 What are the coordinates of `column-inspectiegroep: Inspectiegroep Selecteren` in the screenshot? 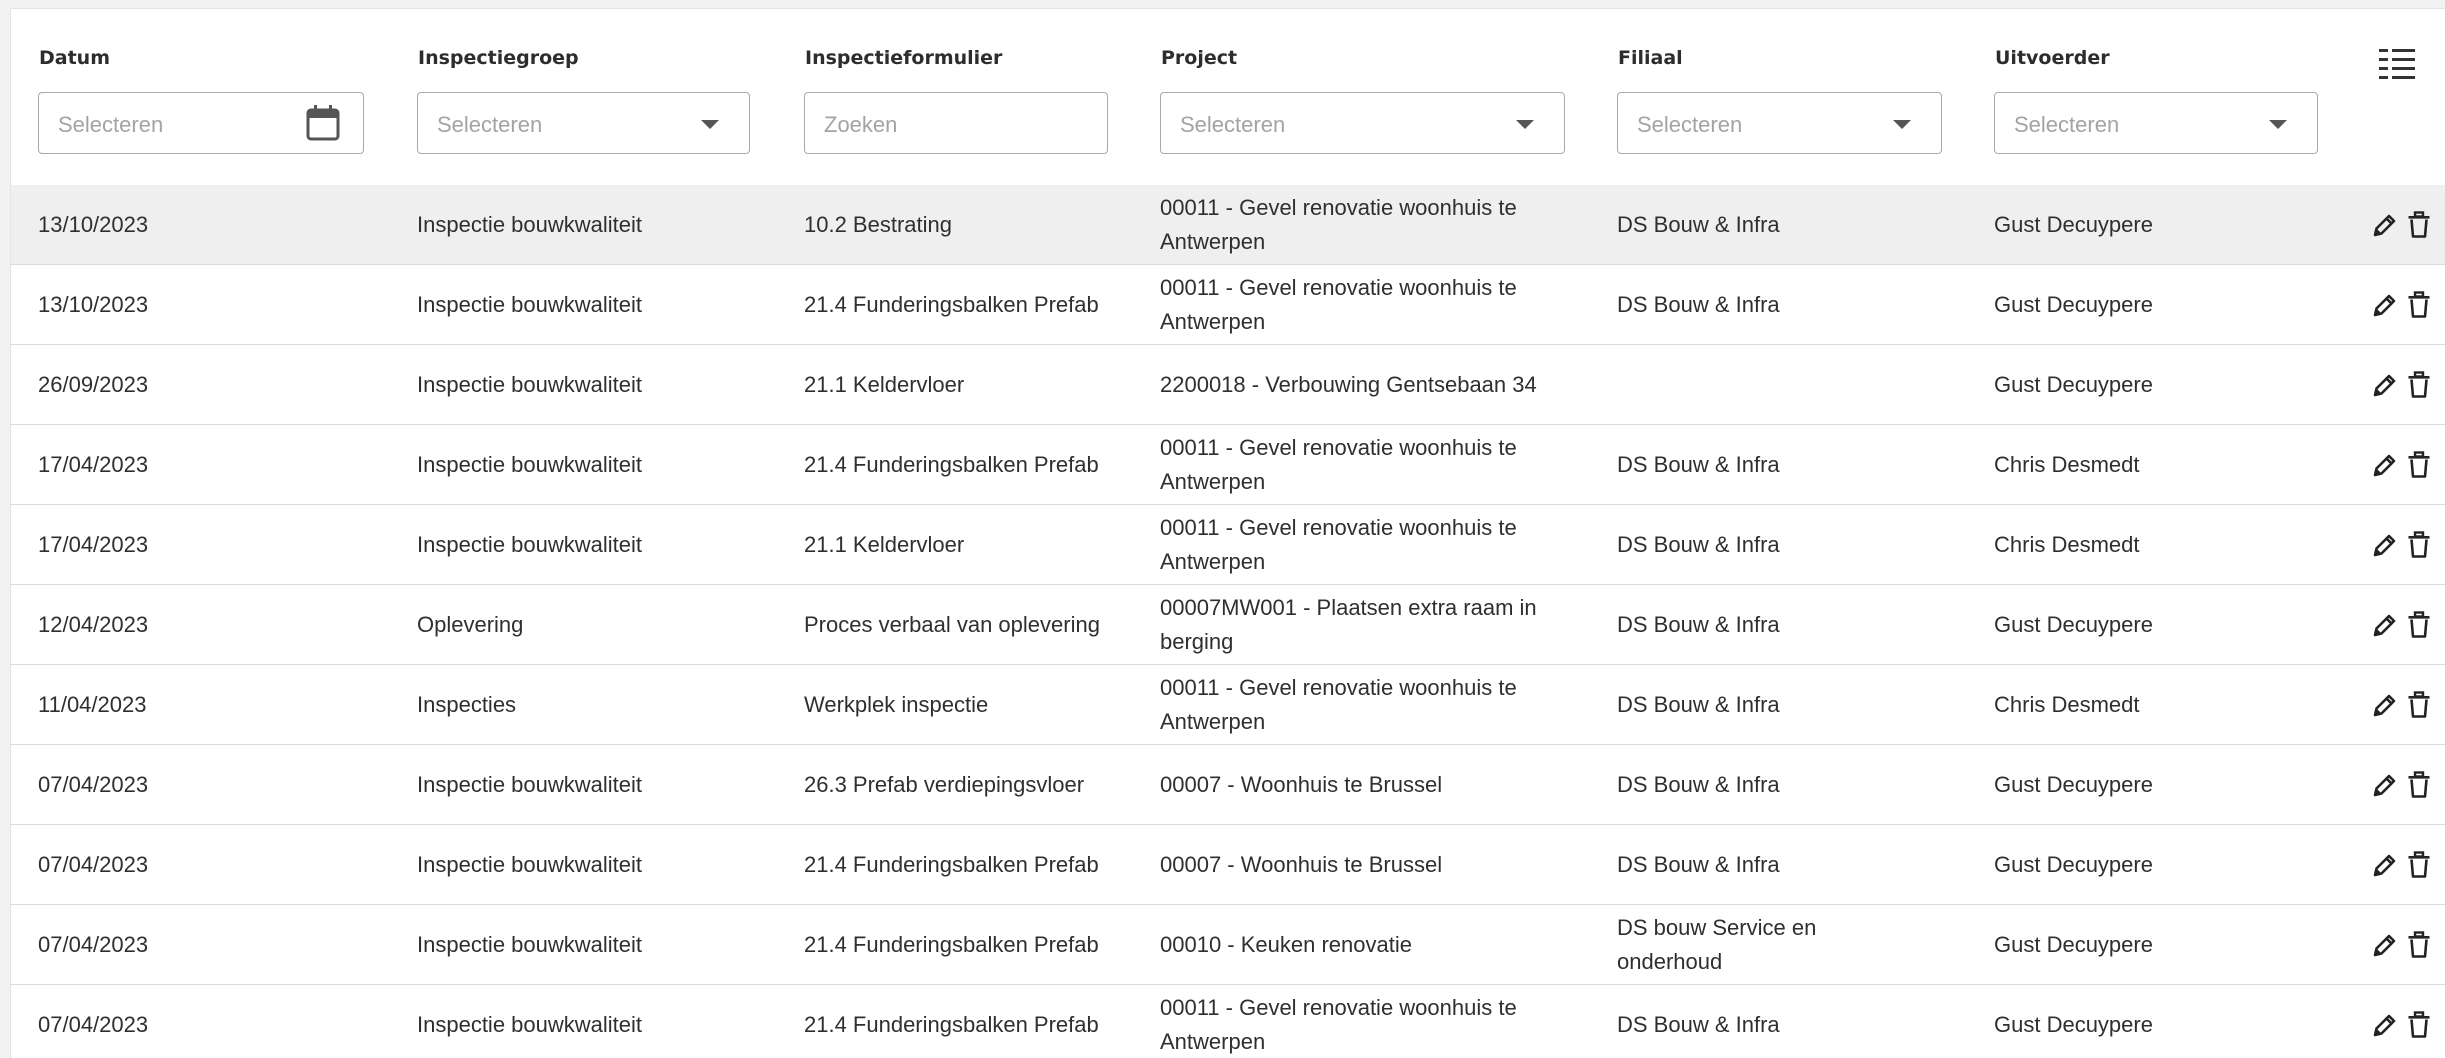 It's located at (602, 97).